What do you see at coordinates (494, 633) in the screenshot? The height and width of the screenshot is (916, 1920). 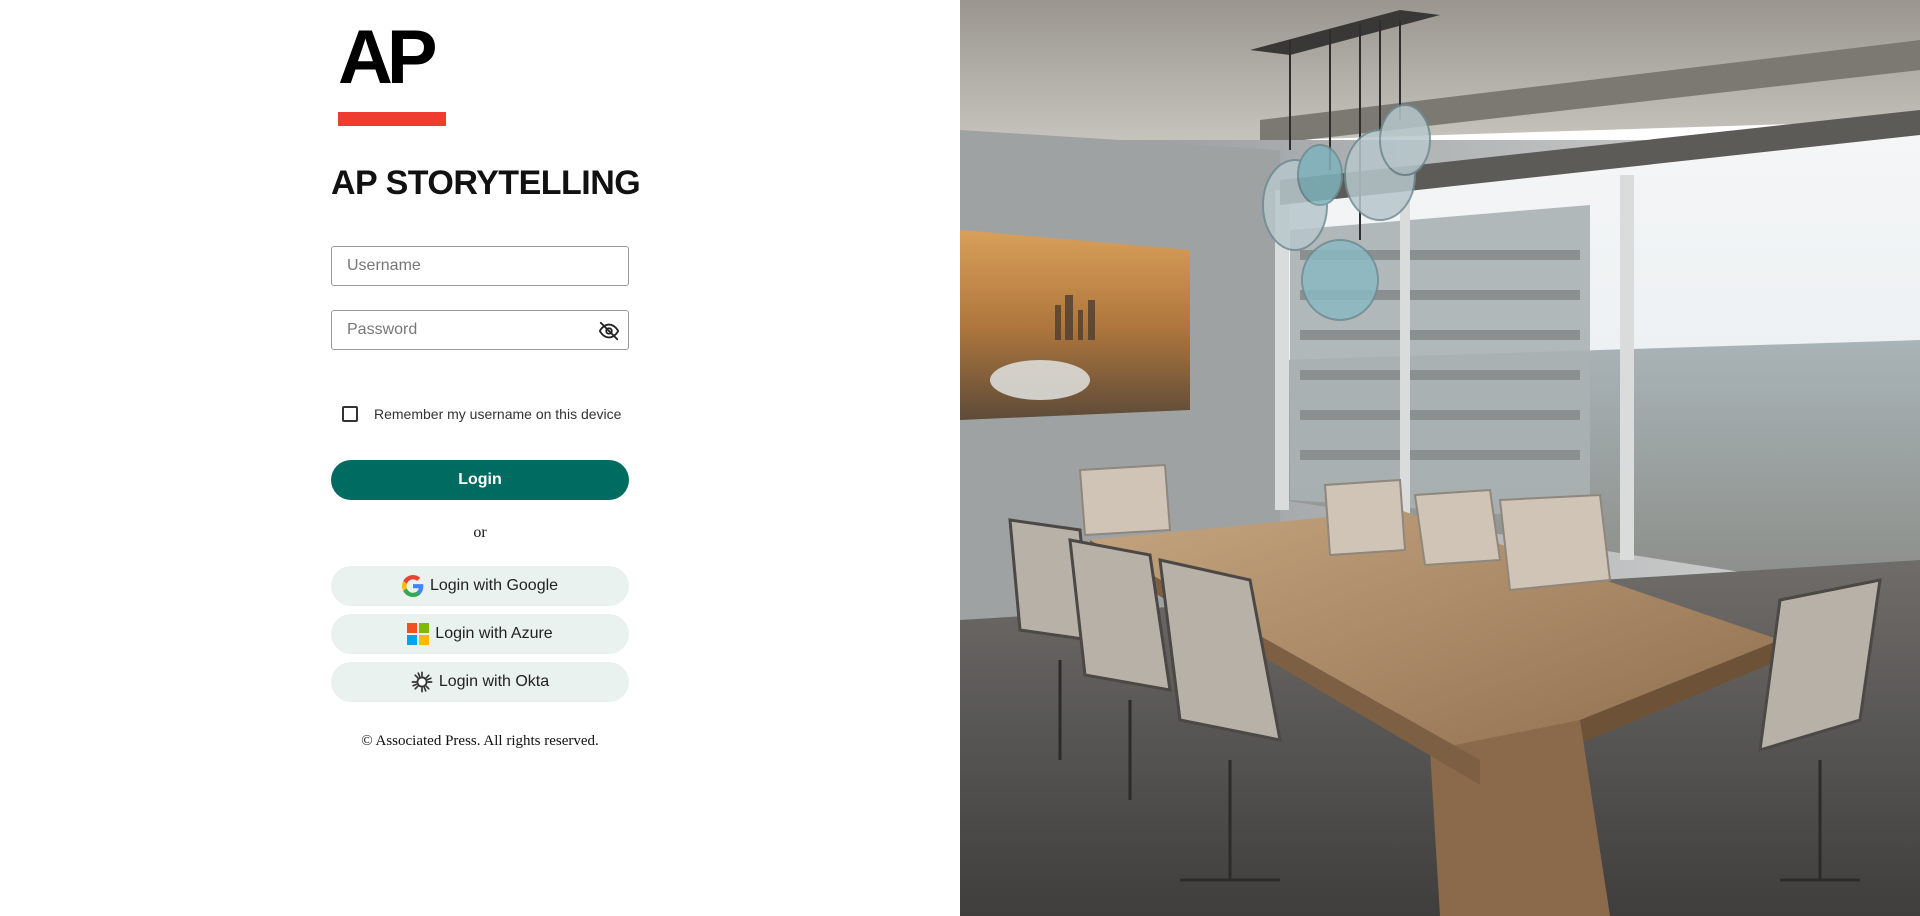 I see `login-with-azure-label: Login with Azure` at bounding box center [494, 633].